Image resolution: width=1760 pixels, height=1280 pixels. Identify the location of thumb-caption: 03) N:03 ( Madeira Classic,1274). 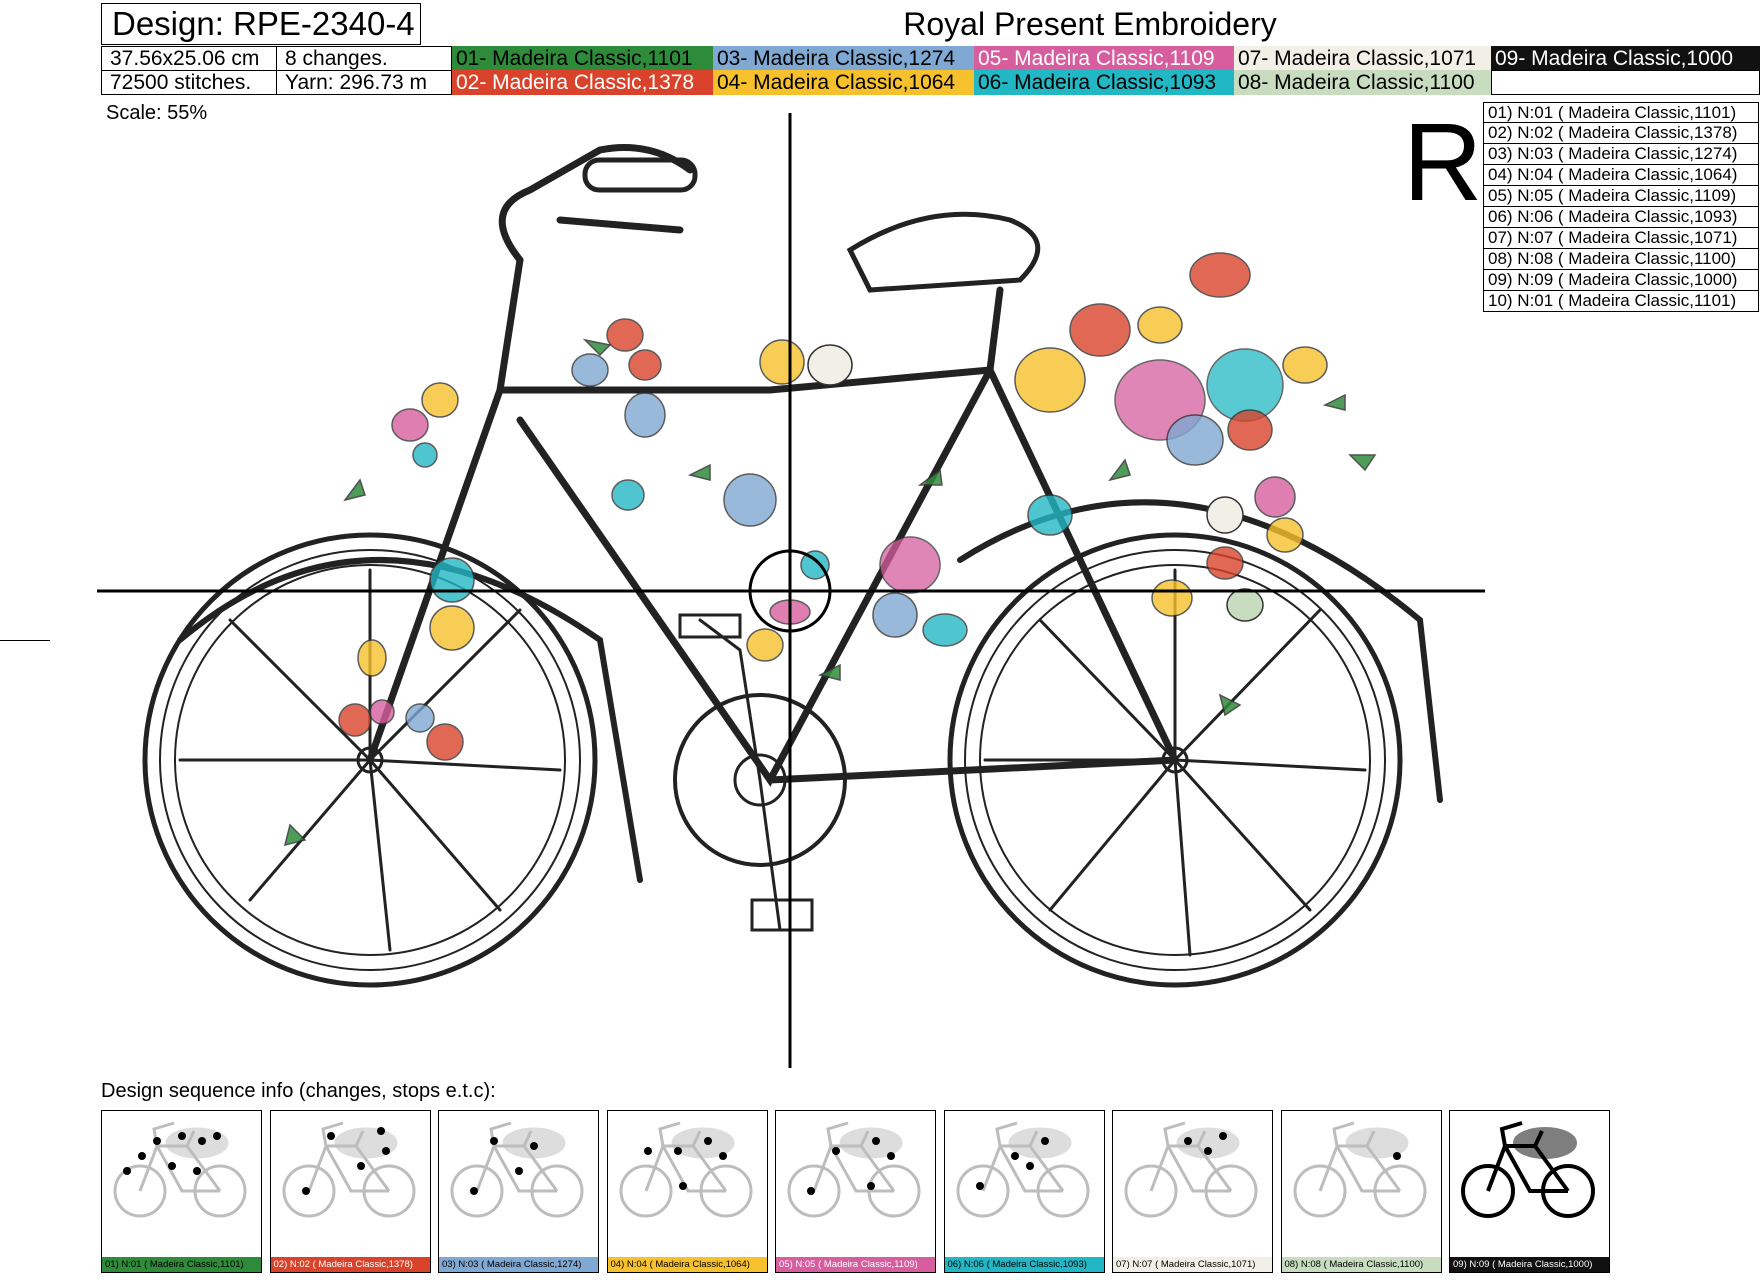
(518, 1264).